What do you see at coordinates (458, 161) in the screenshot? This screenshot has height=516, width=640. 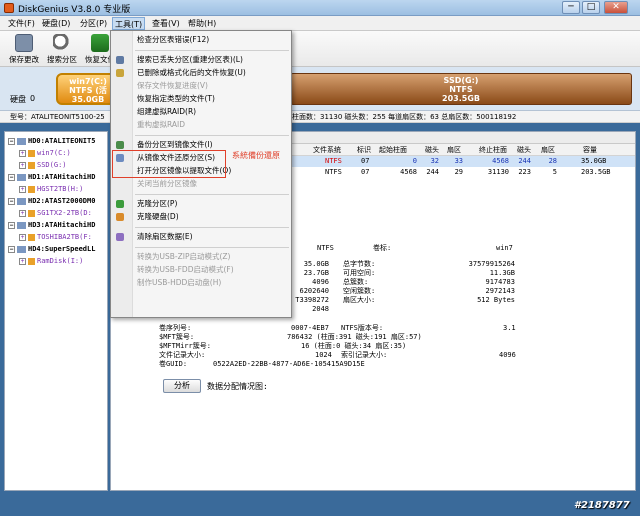 I see `table-cell: 33` at bounding box center [458, 161].